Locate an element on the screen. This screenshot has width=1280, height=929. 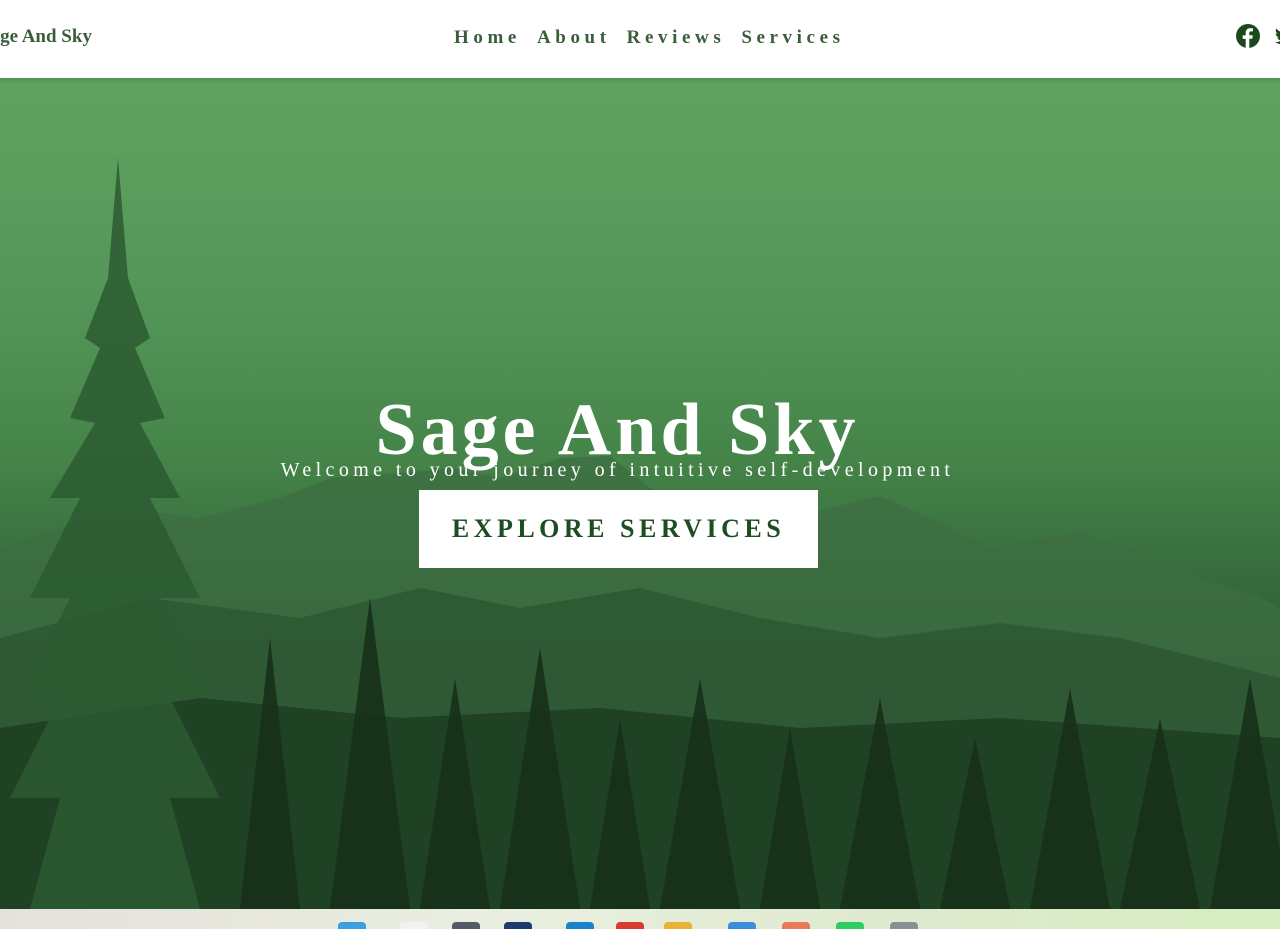
social-links is located at coordinates (1258, 36).